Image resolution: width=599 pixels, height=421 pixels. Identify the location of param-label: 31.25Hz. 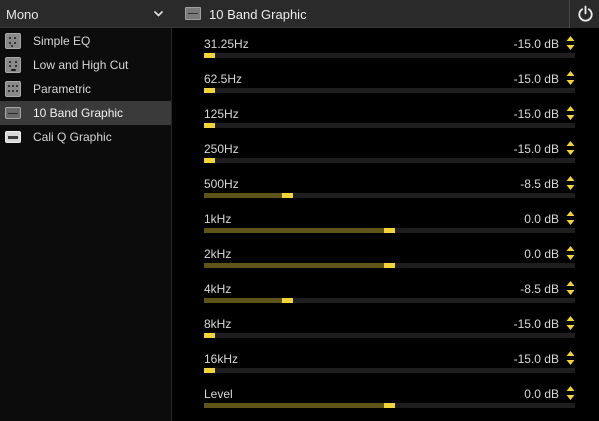
(226, 44).